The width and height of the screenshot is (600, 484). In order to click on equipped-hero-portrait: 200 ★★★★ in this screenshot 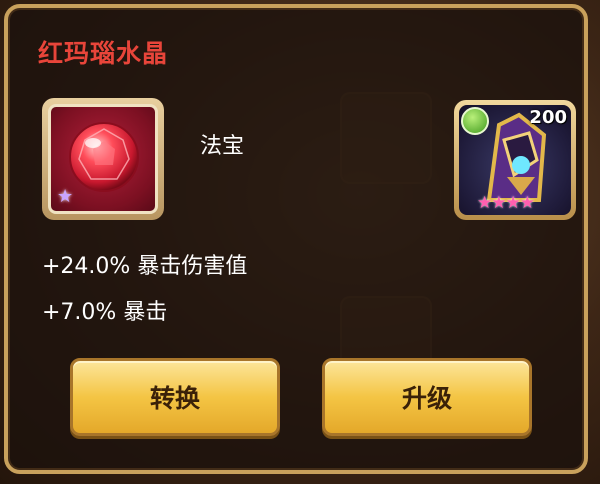, I will do `click(515, 160)`.